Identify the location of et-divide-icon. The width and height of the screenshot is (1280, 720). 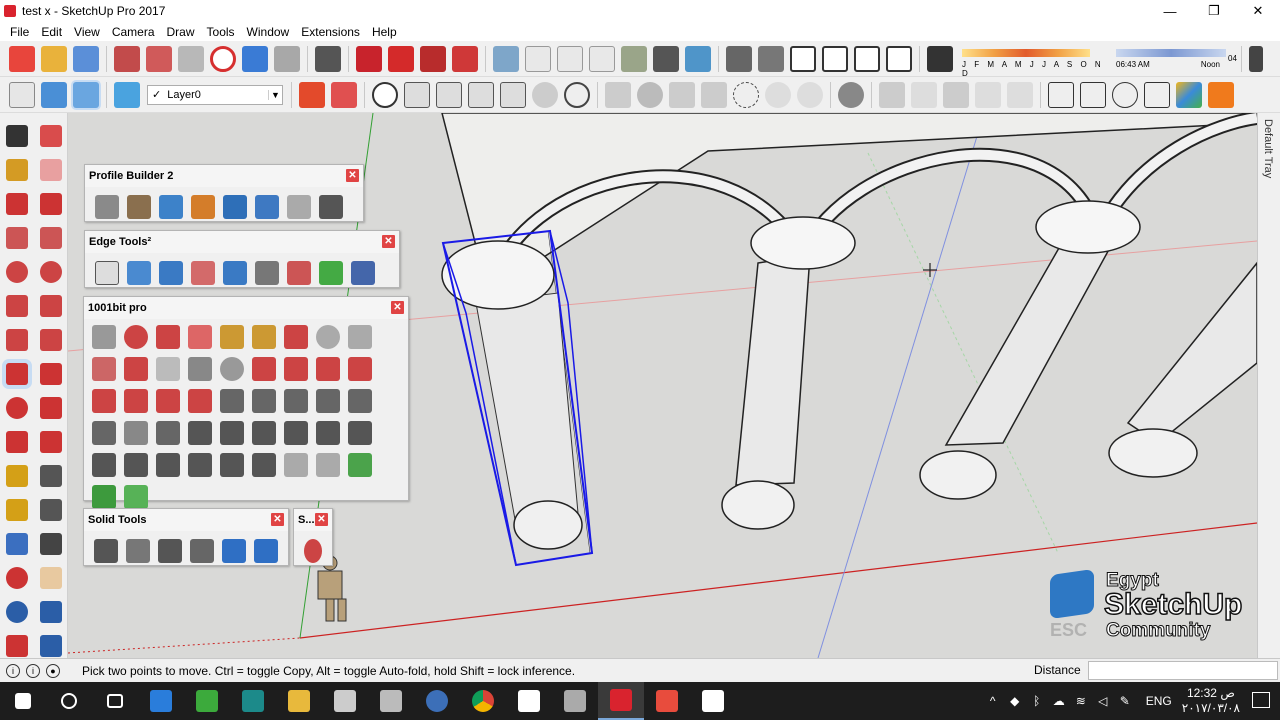
(171, 273).